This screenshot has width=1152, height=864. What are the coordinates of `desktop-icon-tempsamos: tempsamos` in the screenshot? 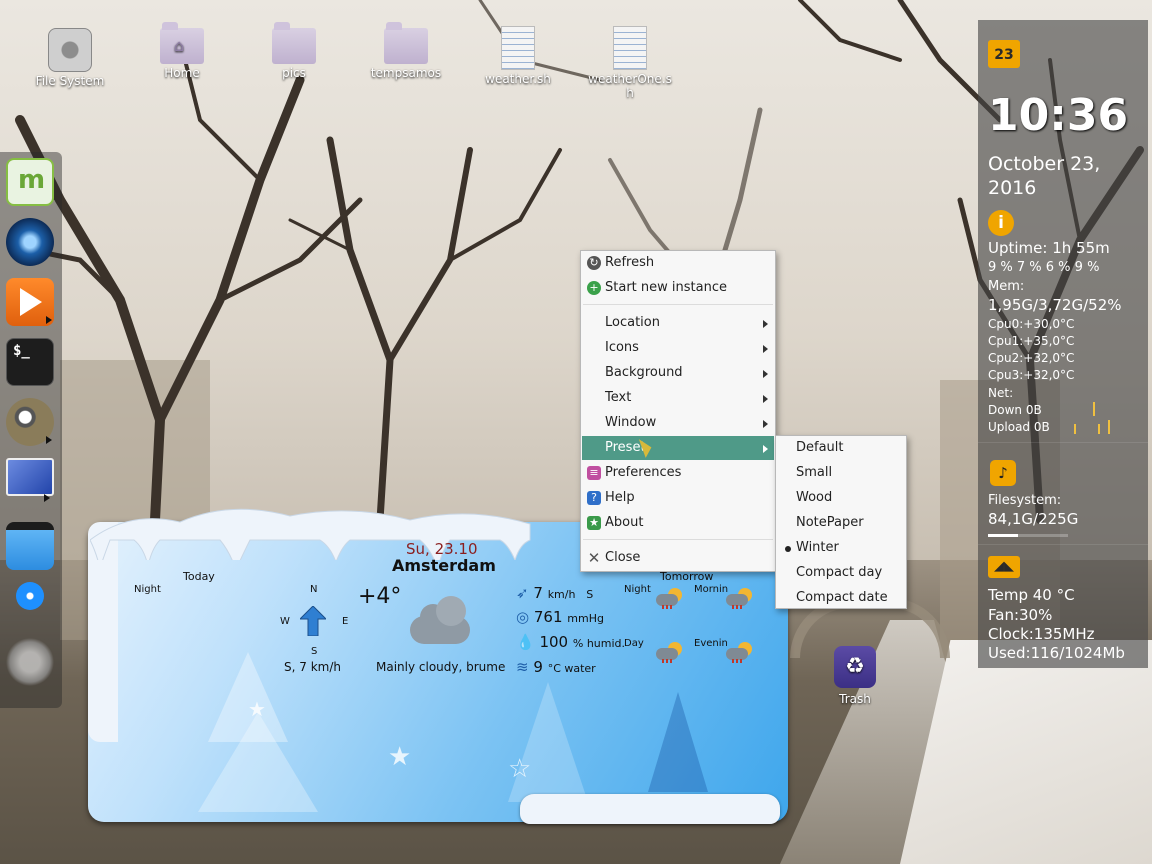 It's located at (406, 51).